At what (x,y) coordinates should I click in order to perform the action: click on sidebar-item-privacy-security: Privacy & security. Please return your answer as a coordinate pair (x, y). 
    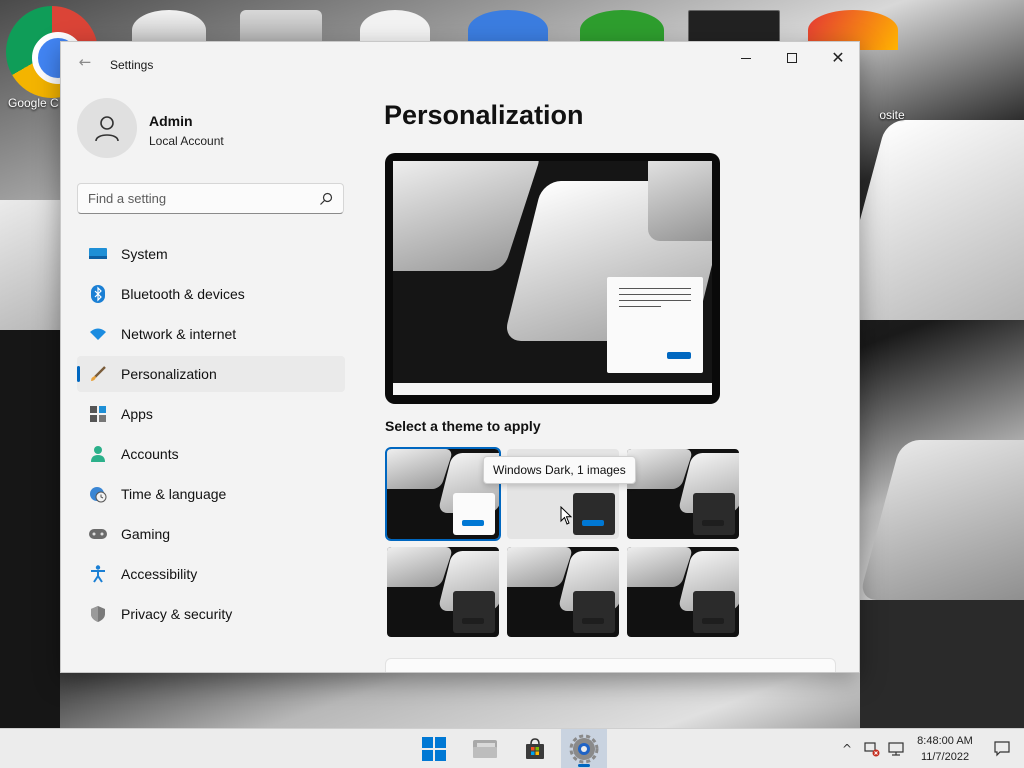
    Looking at the image, I should click on (211, 614).